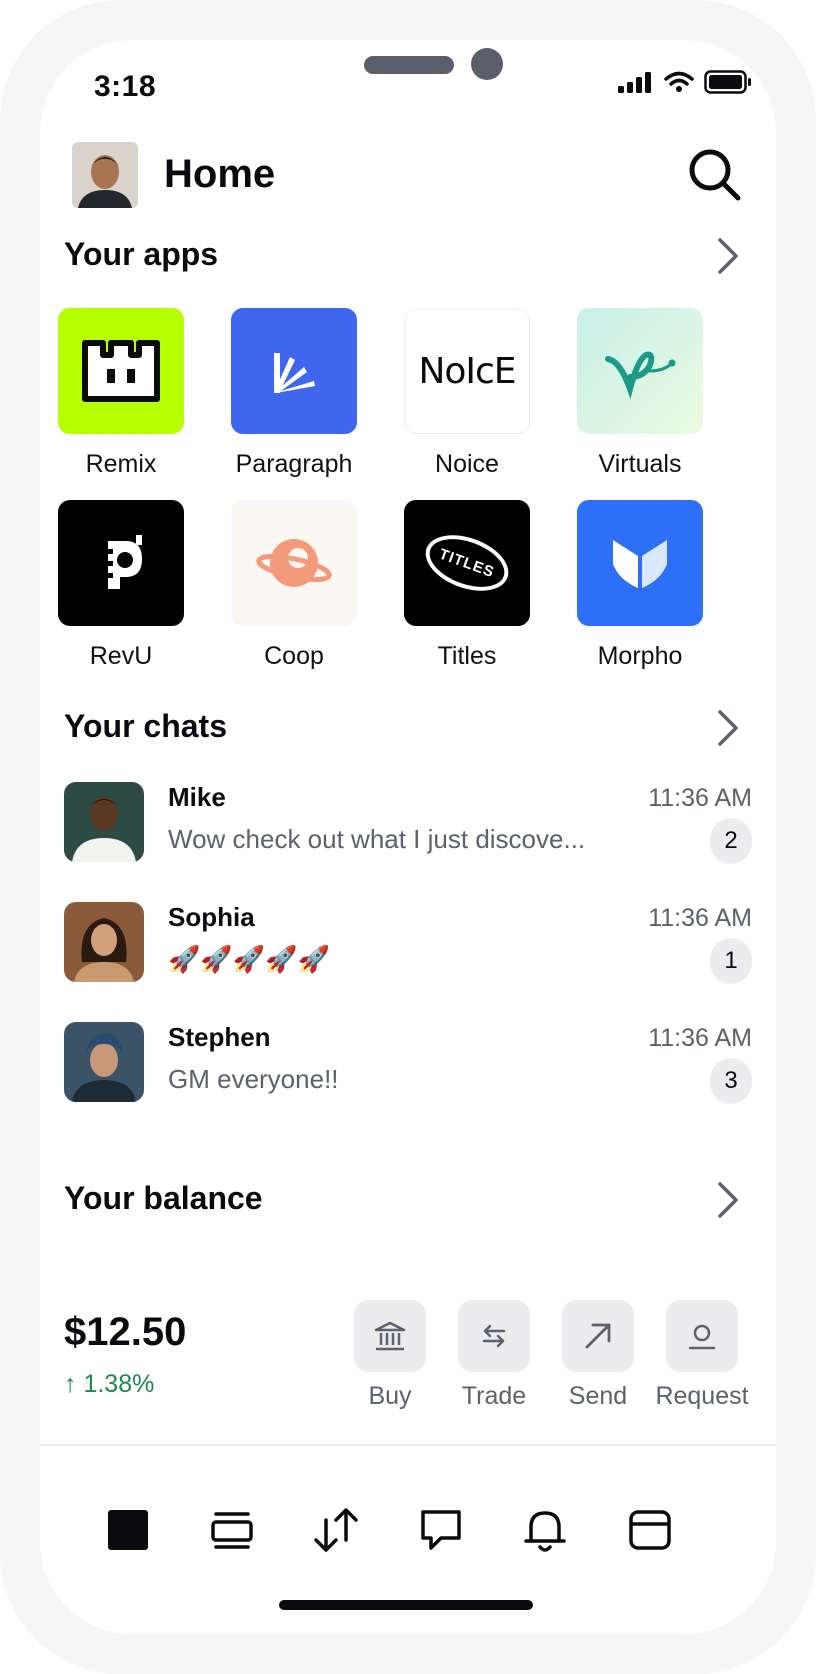  Describe the element at coordinates (634, 82) in the screenshot. I see `signal-icon` at that location.